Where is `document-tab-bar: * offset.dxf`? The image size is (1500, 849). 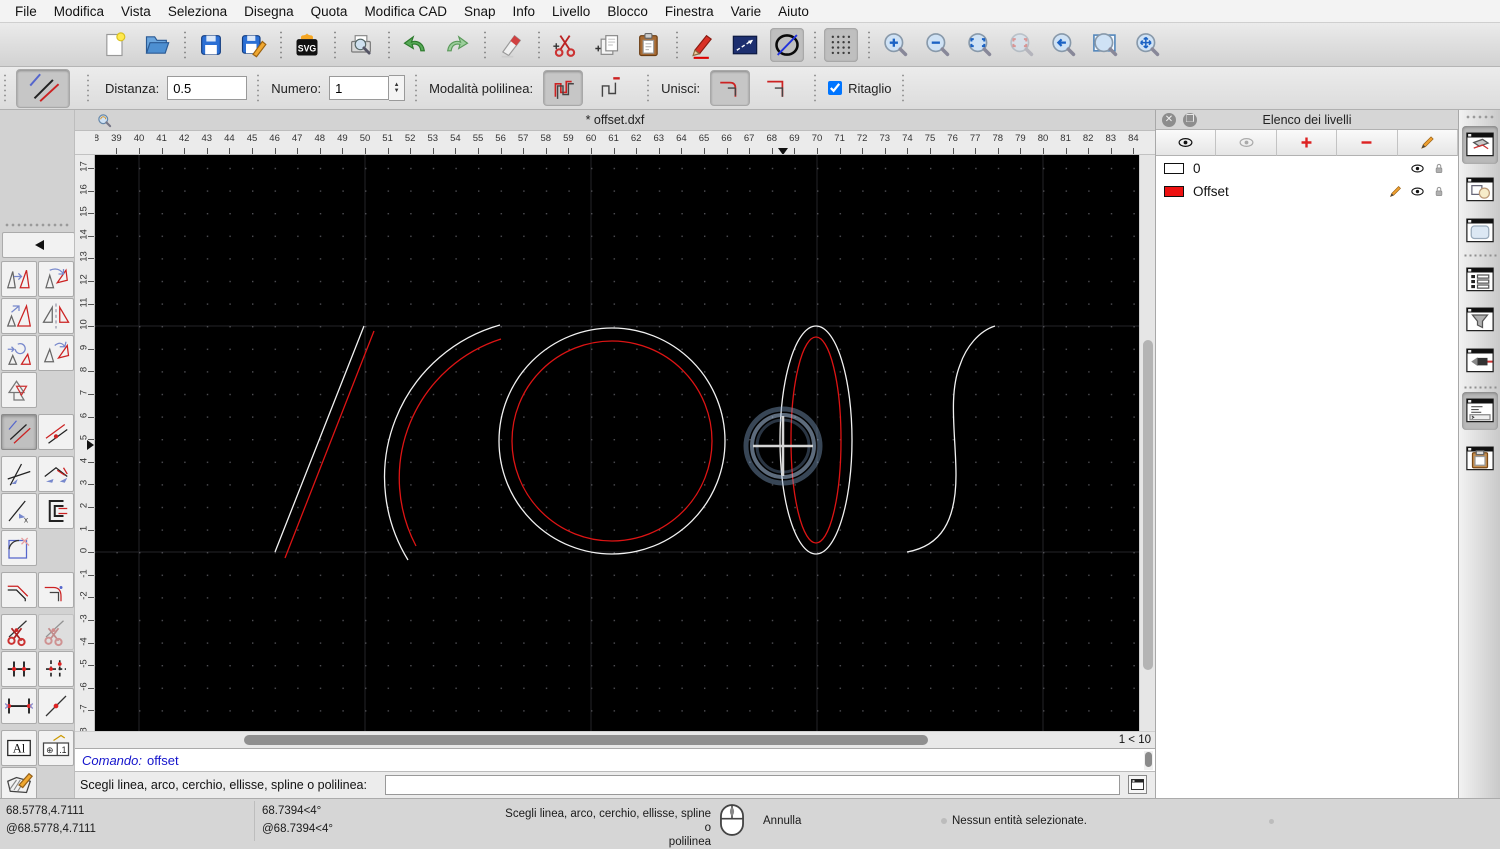
document-tab-bar: * offset.dxf is located at coordinates (615, 120).